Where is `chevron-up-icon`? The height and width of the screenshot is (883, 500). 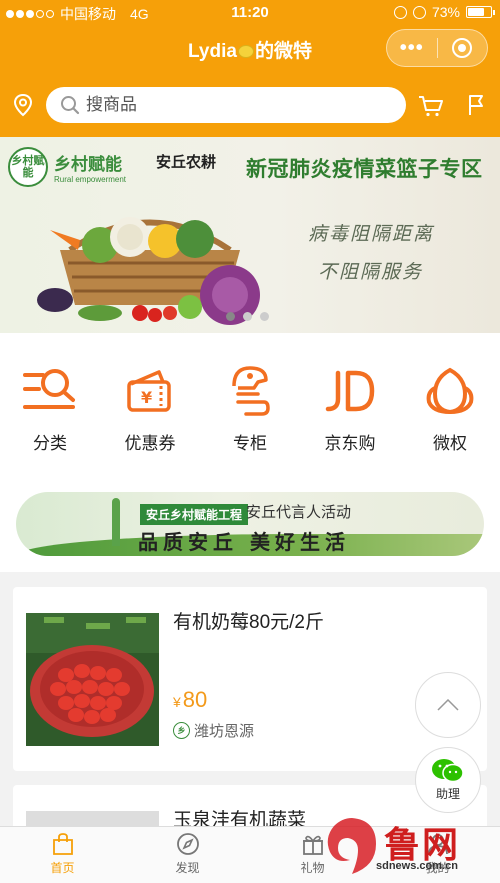
chevron-up-icon is located at coordinates (448, 705).